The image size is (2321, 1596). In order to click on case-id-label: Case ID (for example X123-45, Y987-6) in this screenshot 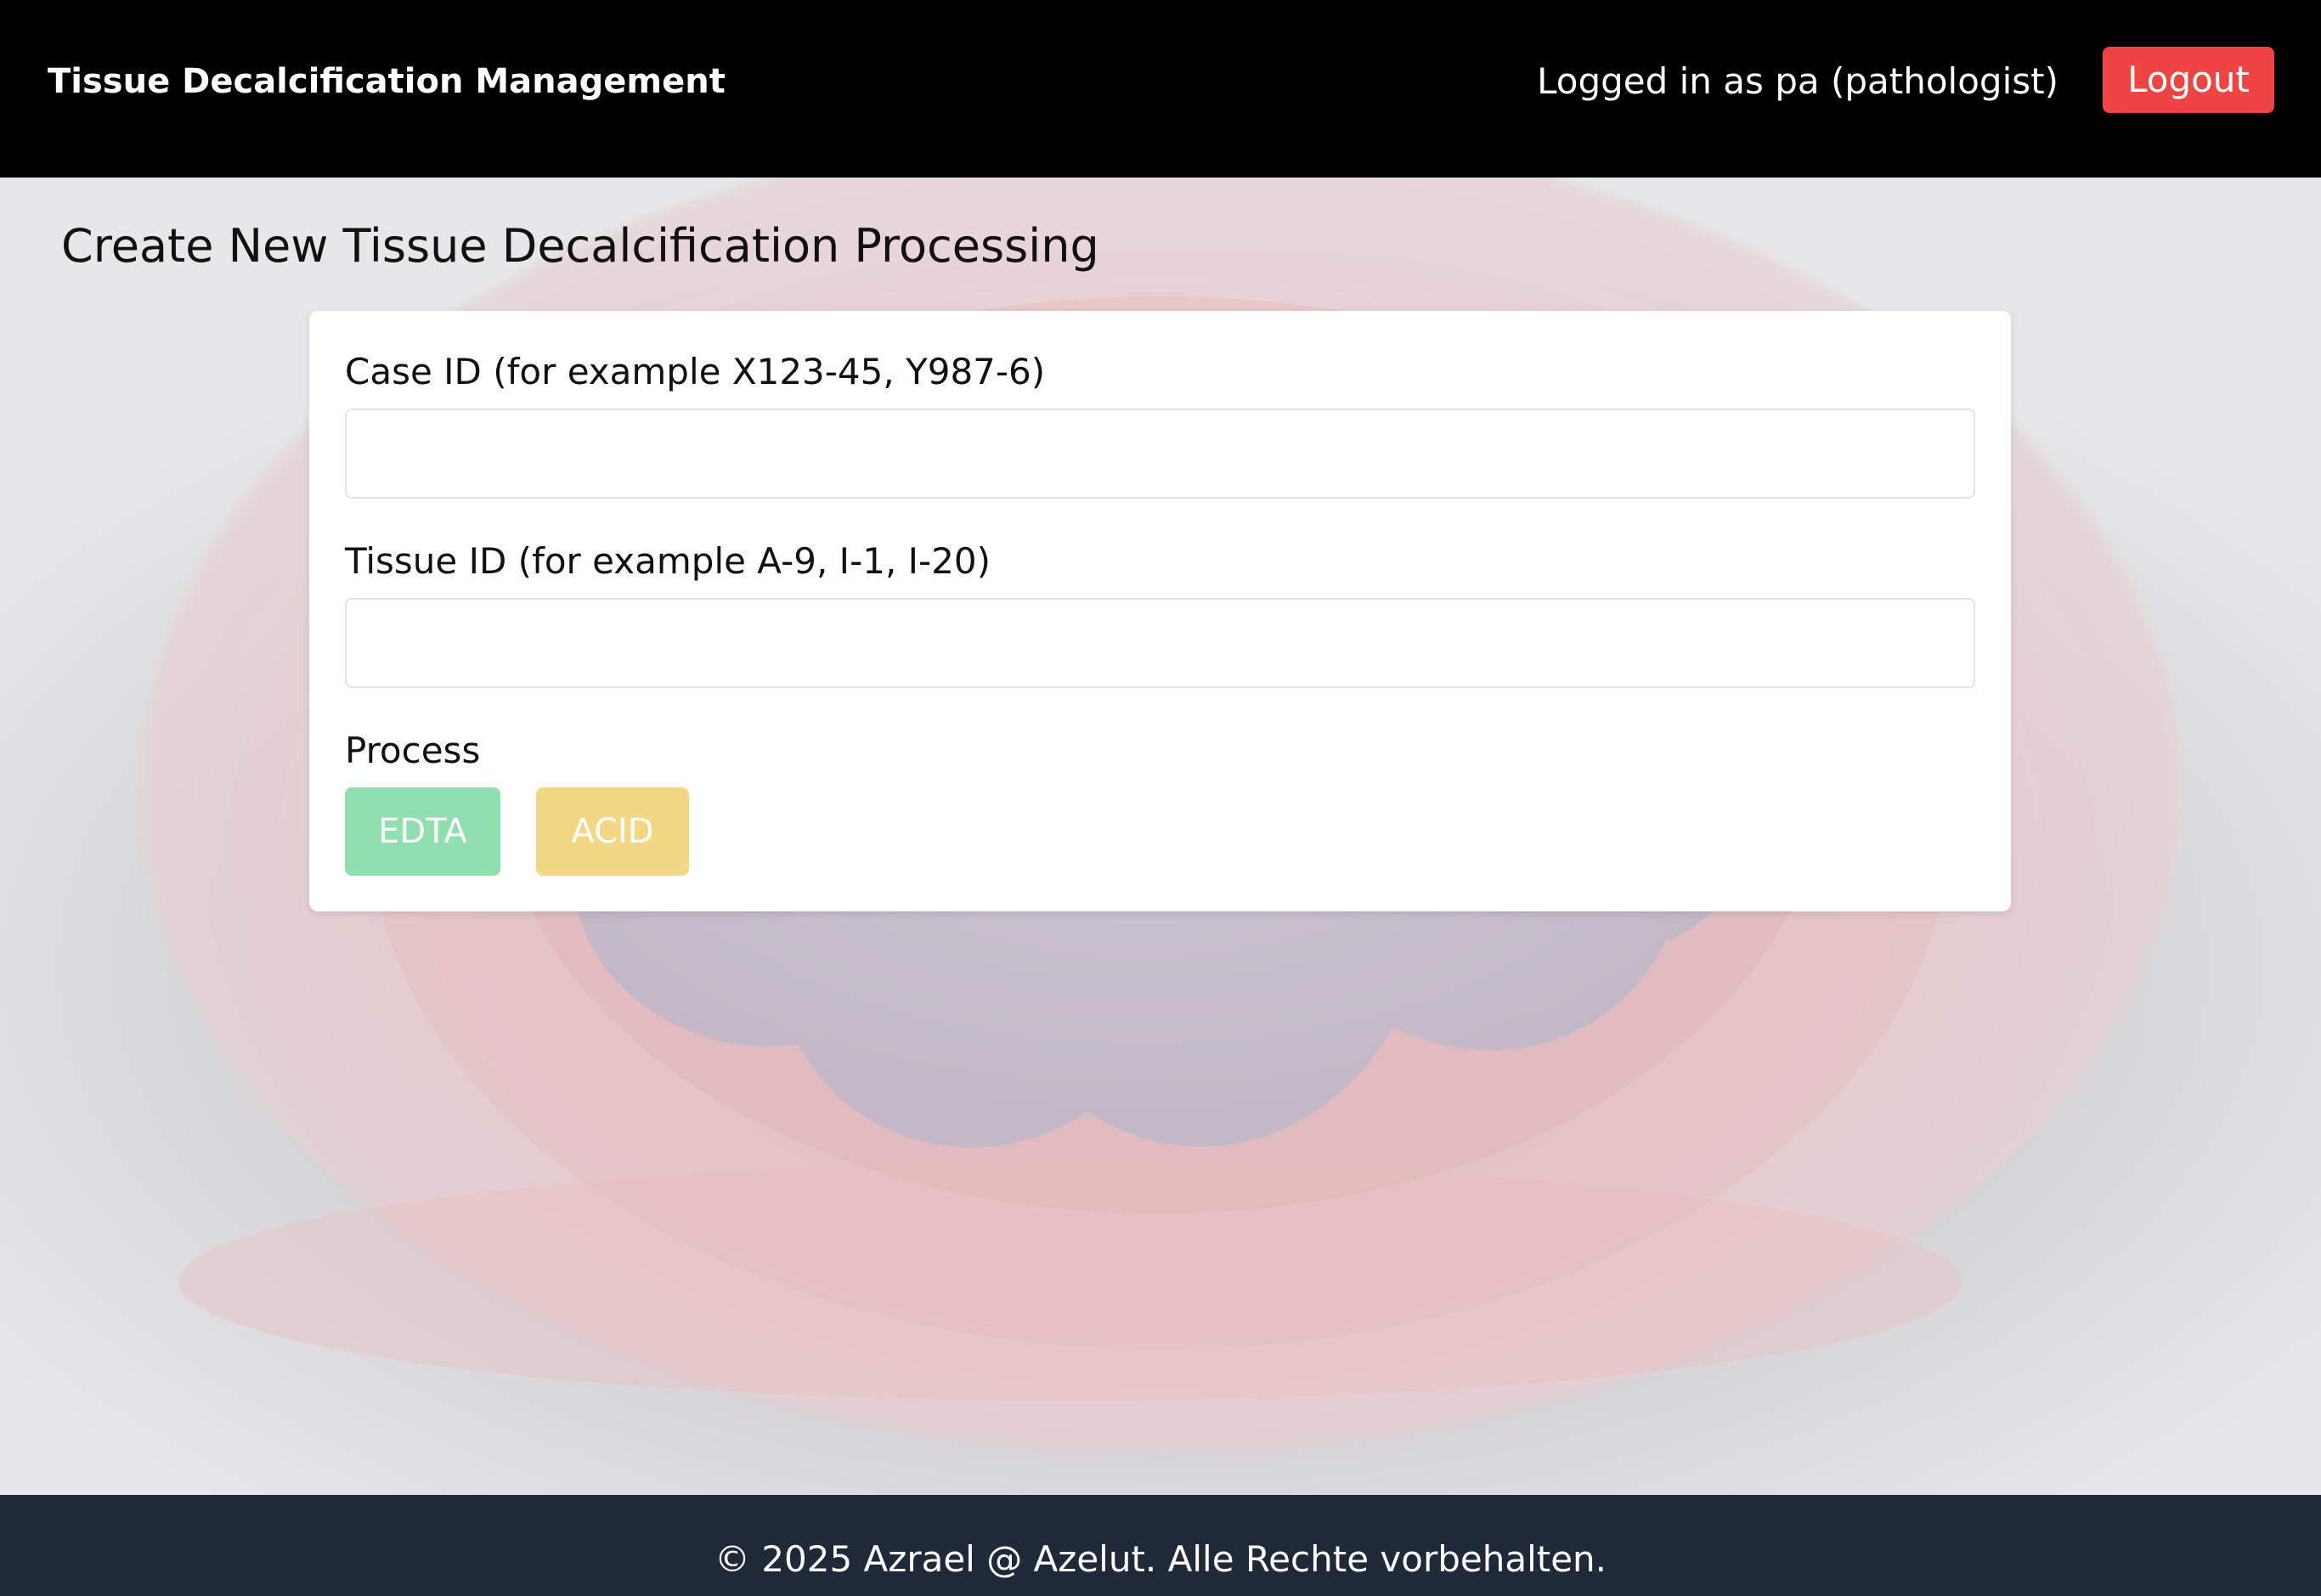, I will do `click(695, 371)`.